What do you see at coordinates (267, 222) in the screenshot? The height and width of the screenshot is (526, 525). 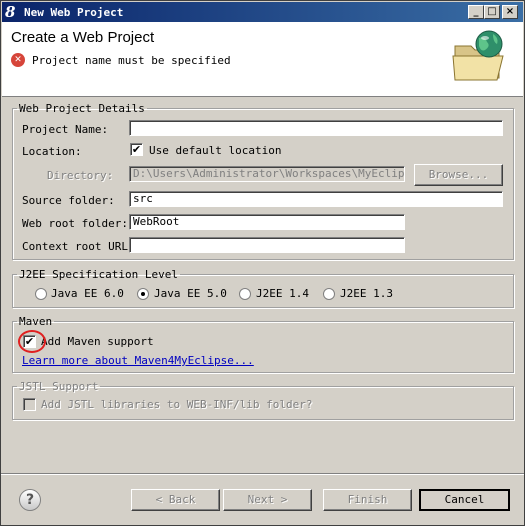 I see `web-root-folder-input: WebRoot` at bounding box center [267, 222].